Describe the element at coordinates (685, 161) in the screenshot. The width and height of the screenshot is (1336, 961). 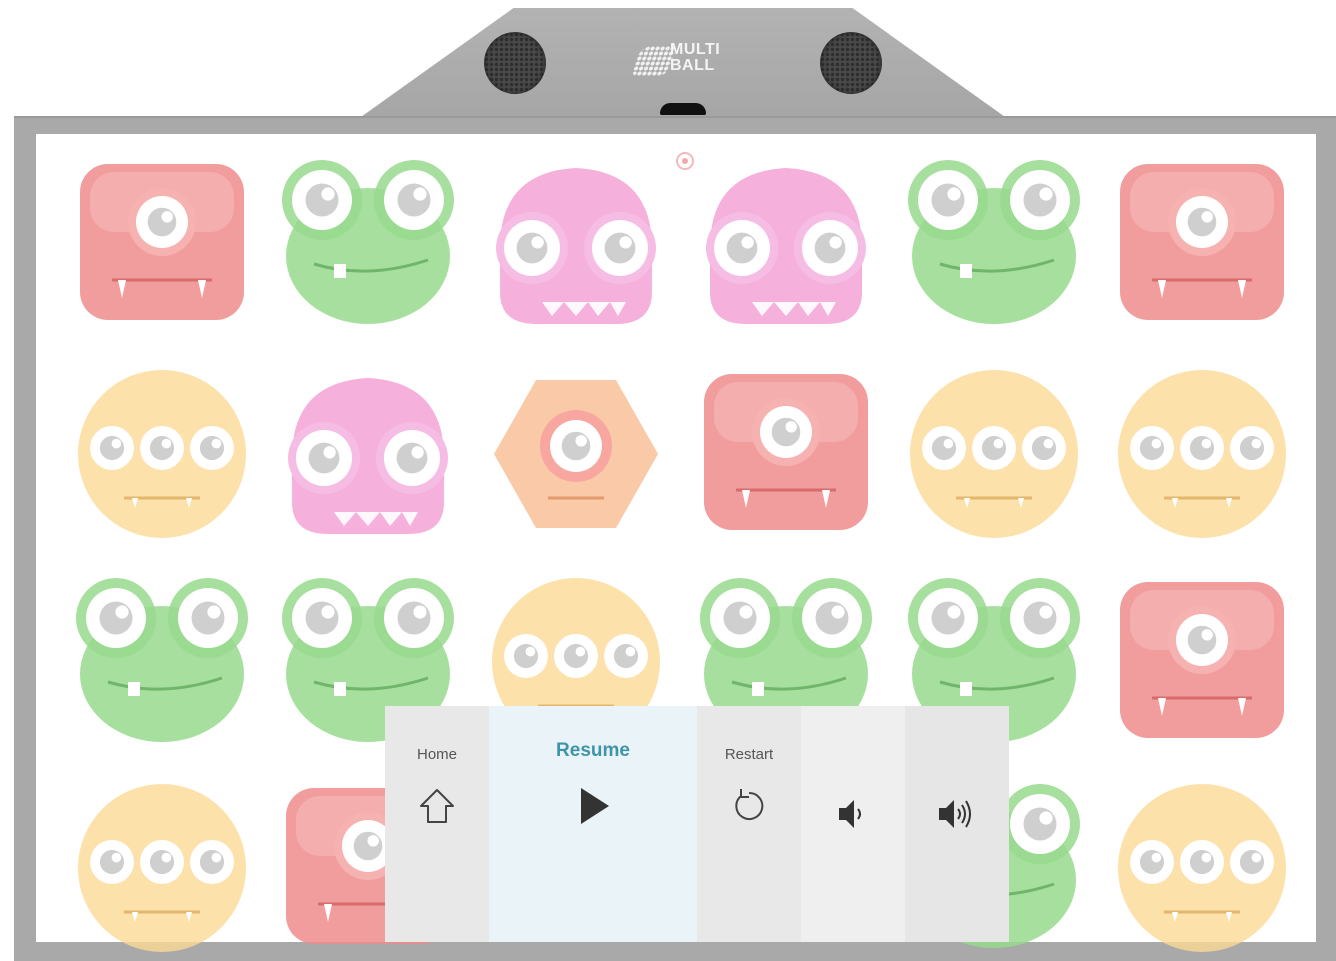
I see `sensor-indicator-icon` at that location.